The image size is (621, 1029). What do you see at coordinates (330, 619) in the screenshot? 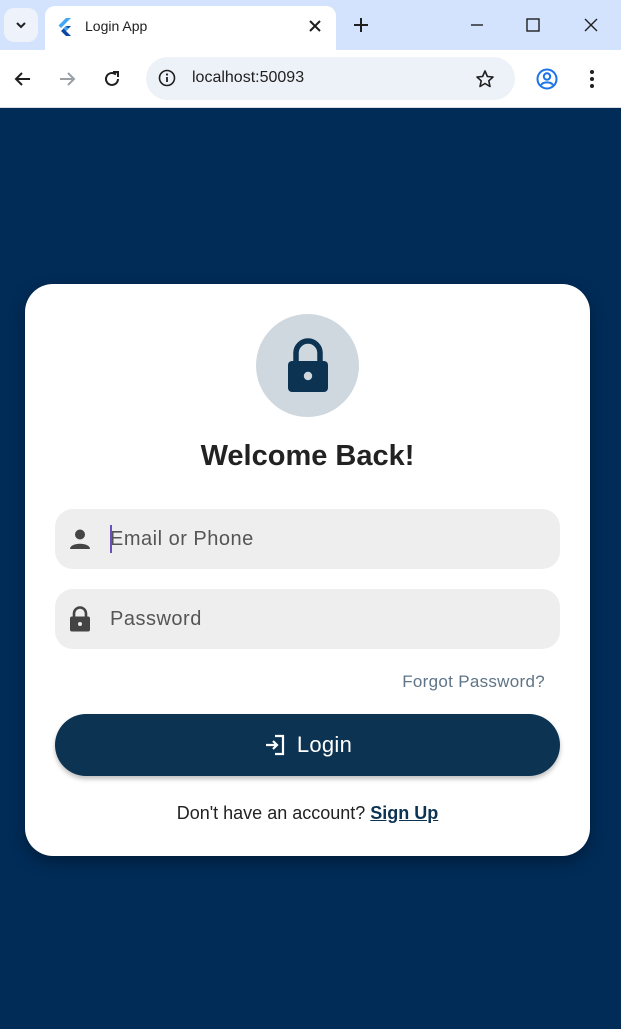
I see `password-input` at bounding box center [330, 619].